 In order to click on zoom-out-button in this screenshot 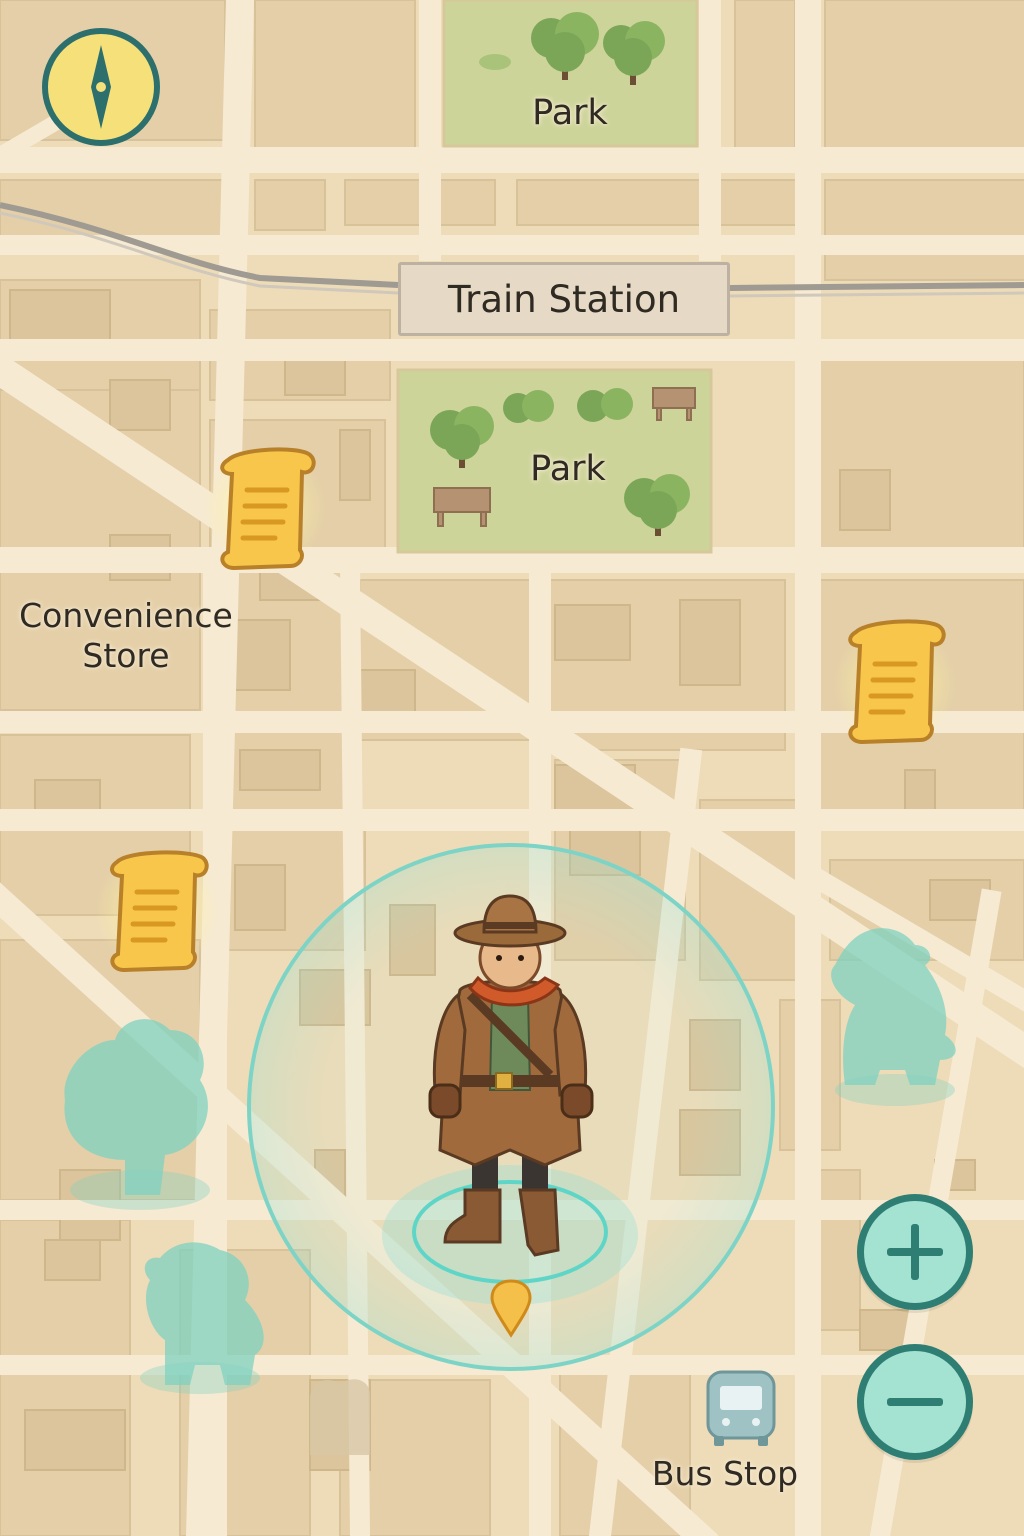, I will do `click(915, 1402)`.